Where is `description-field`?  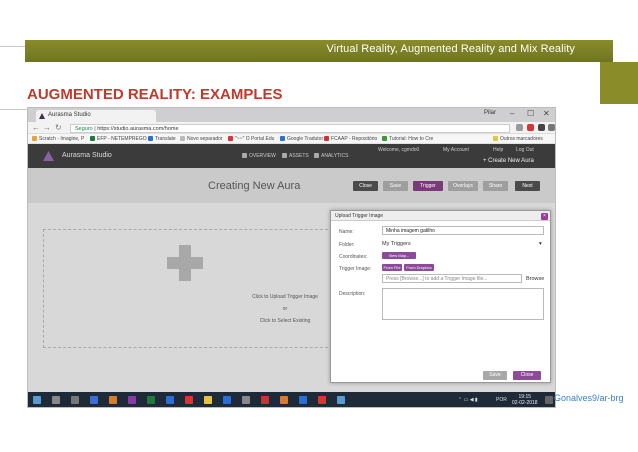 description-field is located at coordinates (463, 304).